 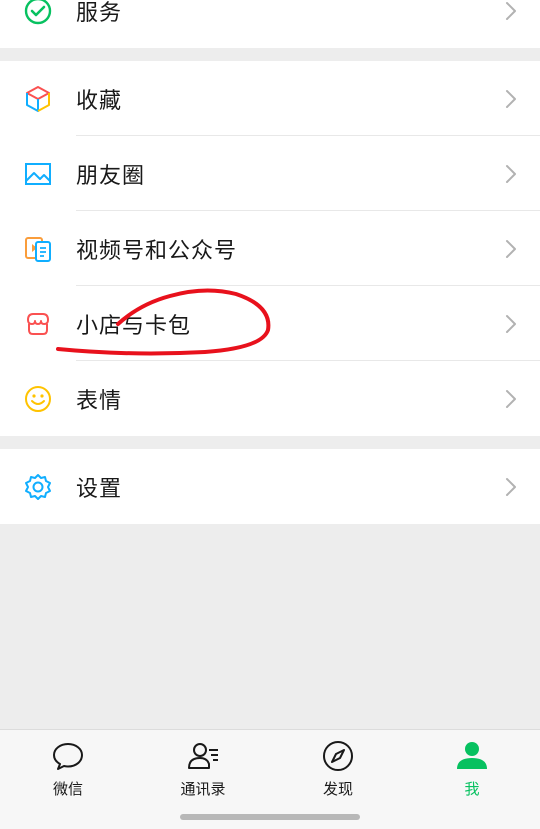 I want to click on services-icon, so click(x=38, y=13).